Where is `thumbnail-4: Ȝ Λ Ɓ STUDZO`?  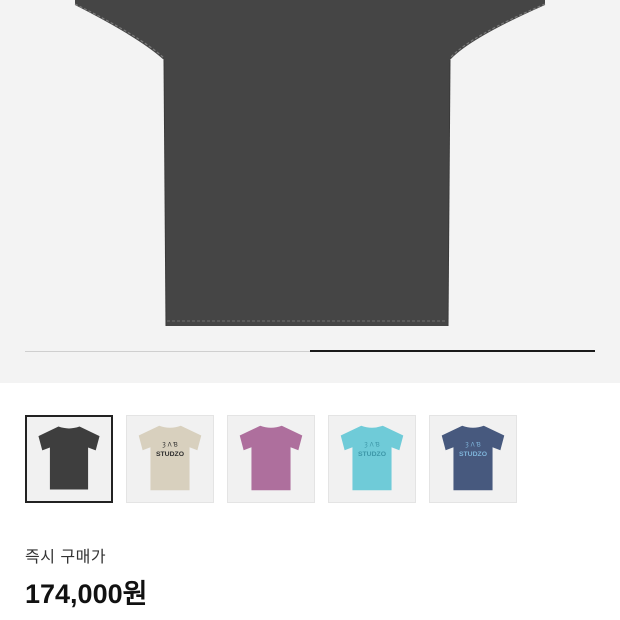 thumbnail-4: Ȝ Λ Ɓ STUDZO is located at coordinates (372, 459).